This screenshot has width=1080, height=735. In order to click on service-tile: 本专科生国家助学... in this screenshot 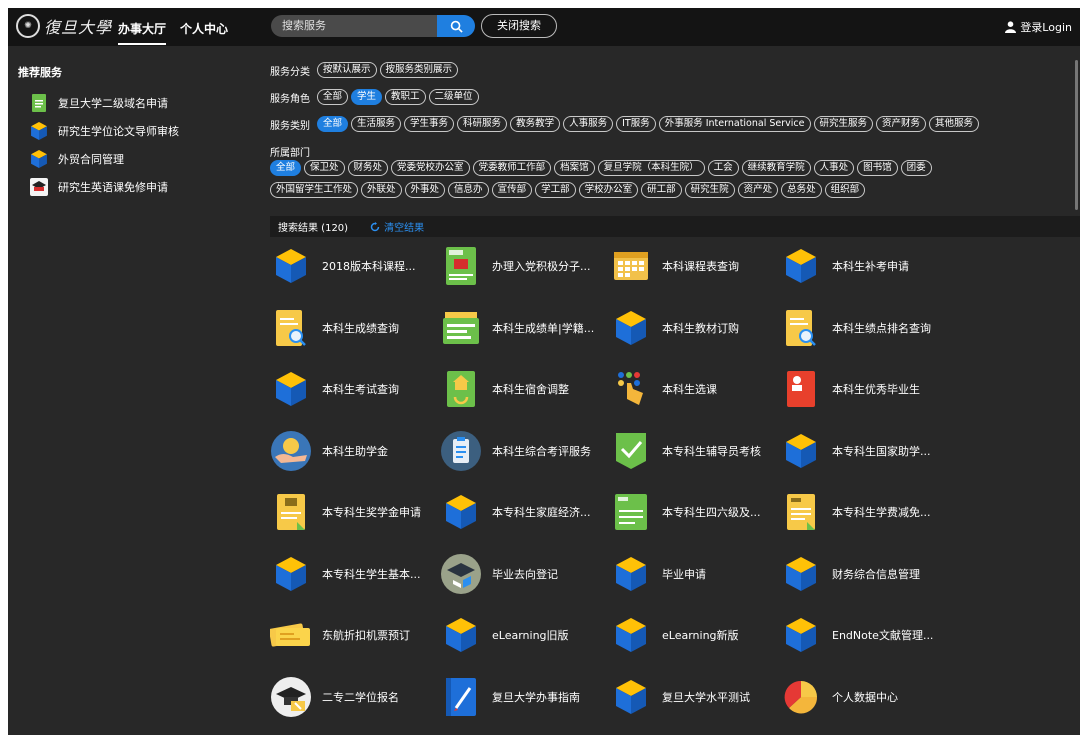, I will do `click(865, 451)`.